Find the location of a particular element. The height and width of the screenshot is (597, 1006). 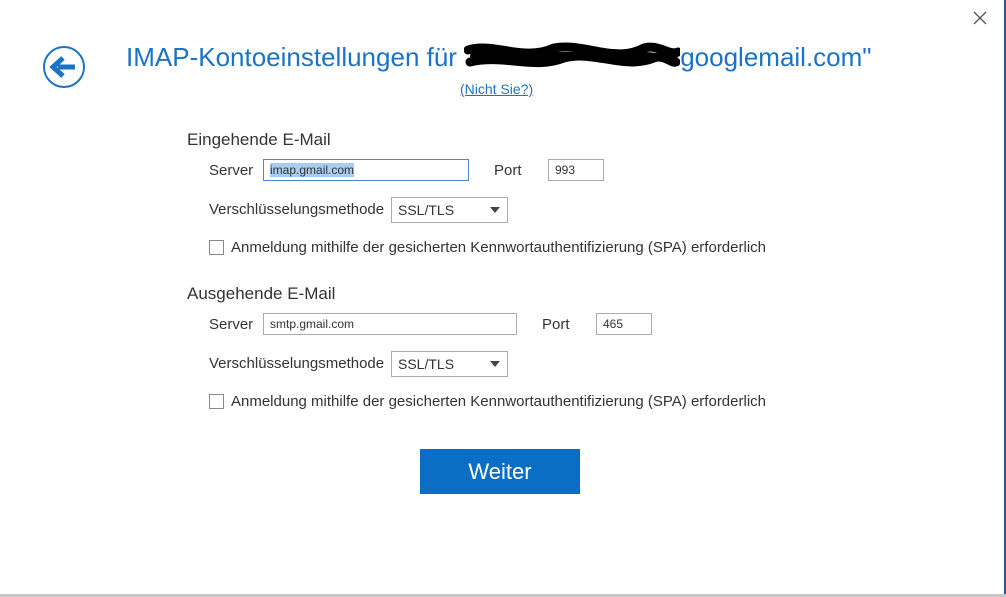

incoming-spa-checkbox is located at coordinates (216, 247).